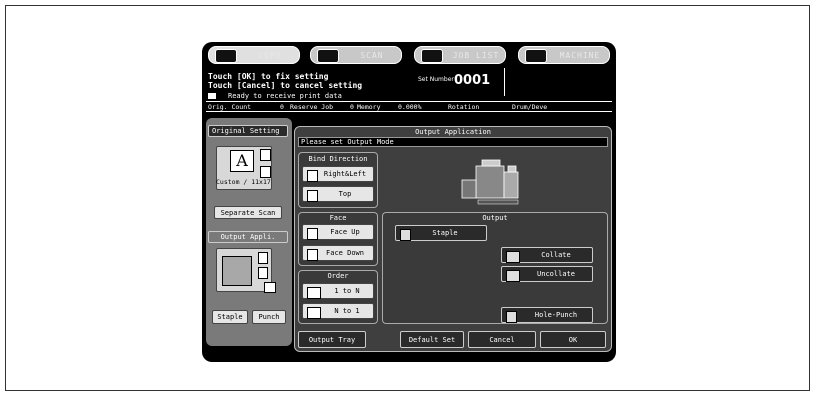  What do you see at coordinates (338, 218) in the screenshot?
I see `face-label: Face` at bounding box center [338, 218].